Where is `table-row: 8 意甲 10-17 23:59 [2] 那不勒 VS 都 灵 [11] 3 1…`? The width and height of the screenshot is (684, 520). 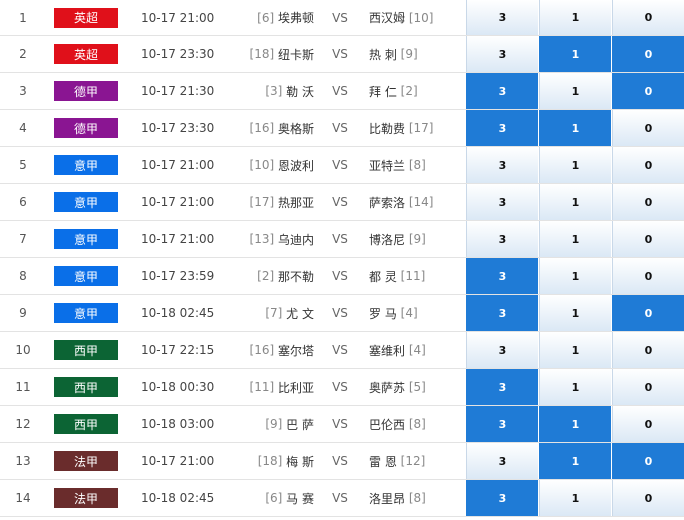
table-row: 8 意甲 10-17 23:59 [2] 那不勒 VS 都 灵 [11] 3 1… is located at coordinates (342, 276).